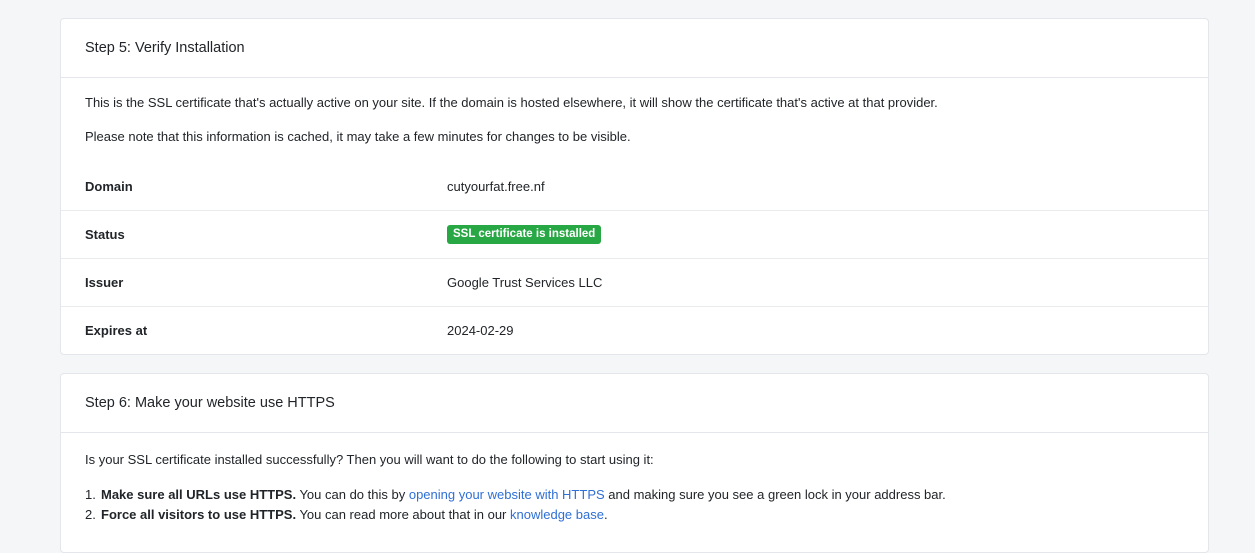  I want to click on issuer-value: Google Trust Services LLC, so click(525, 282).